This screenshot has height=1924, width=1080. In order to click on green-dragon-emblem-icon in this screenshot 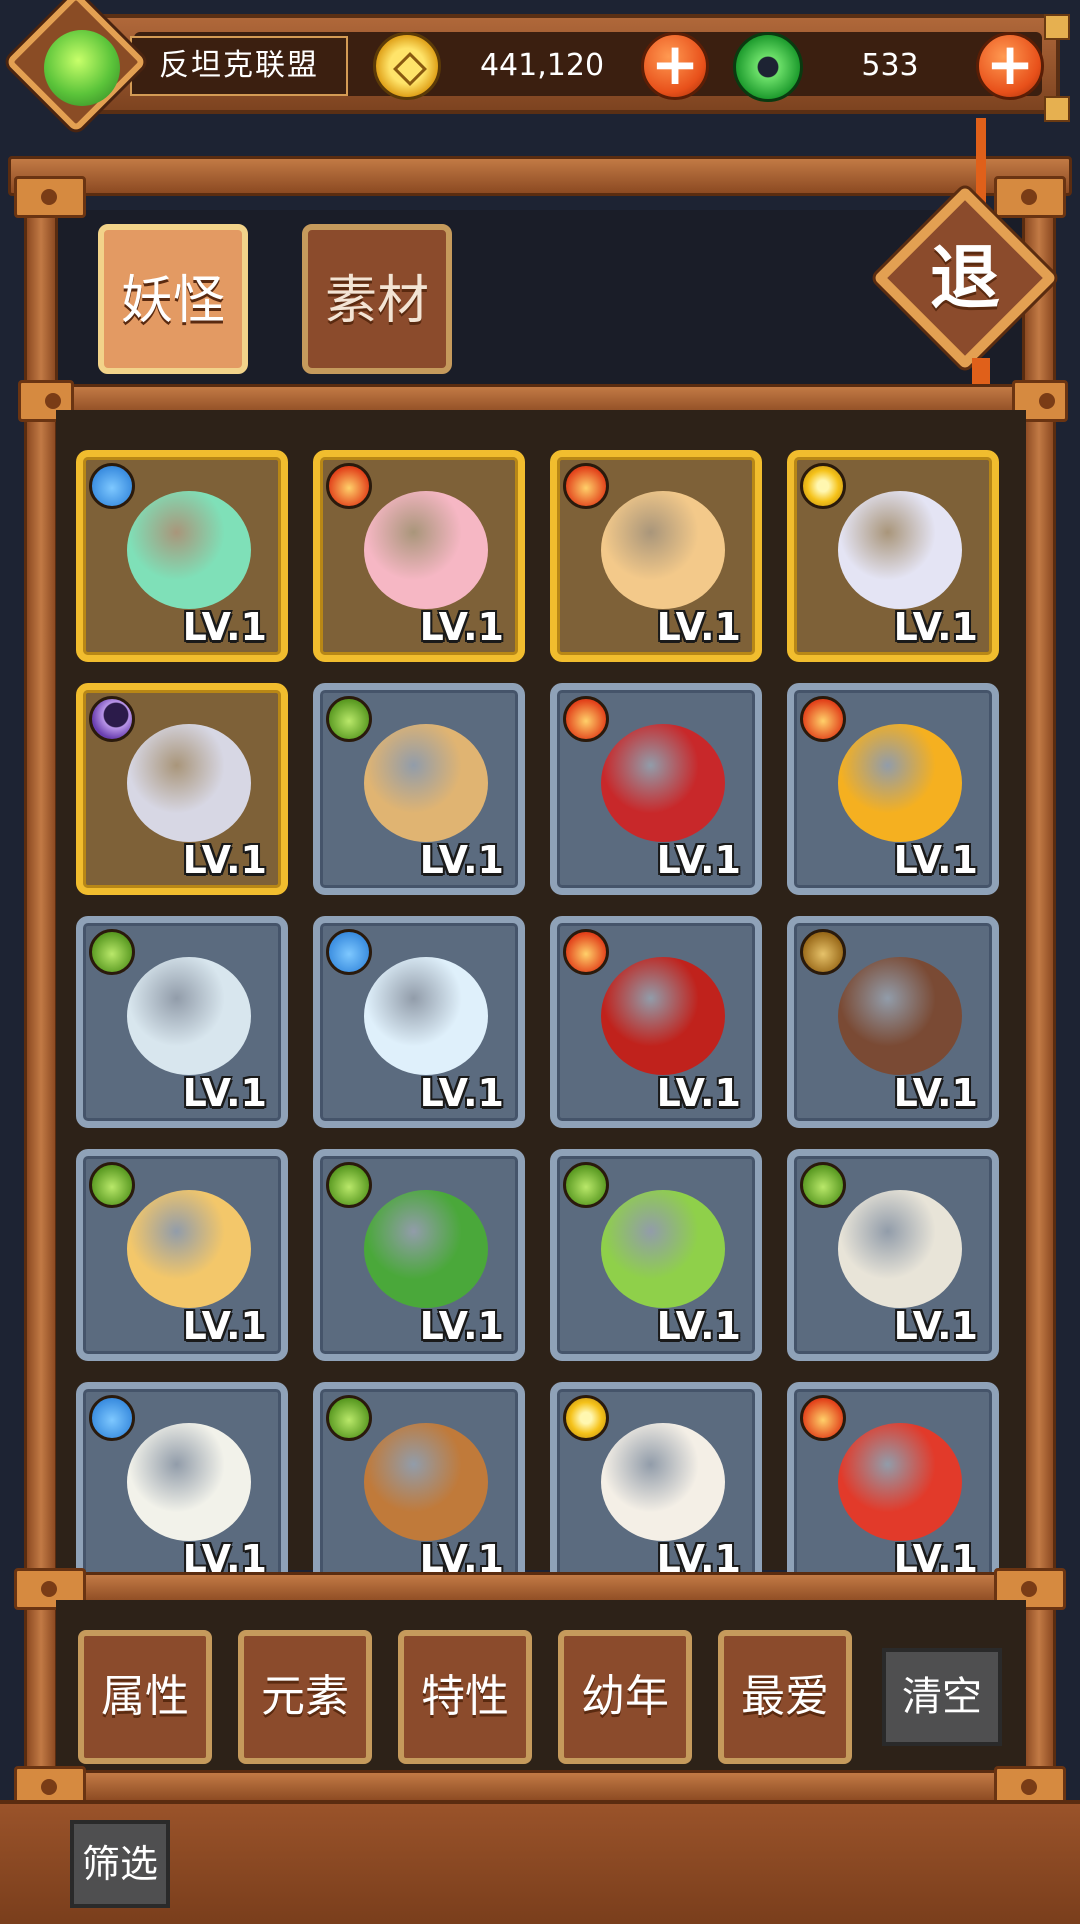, I will do `click(82, 68)`.